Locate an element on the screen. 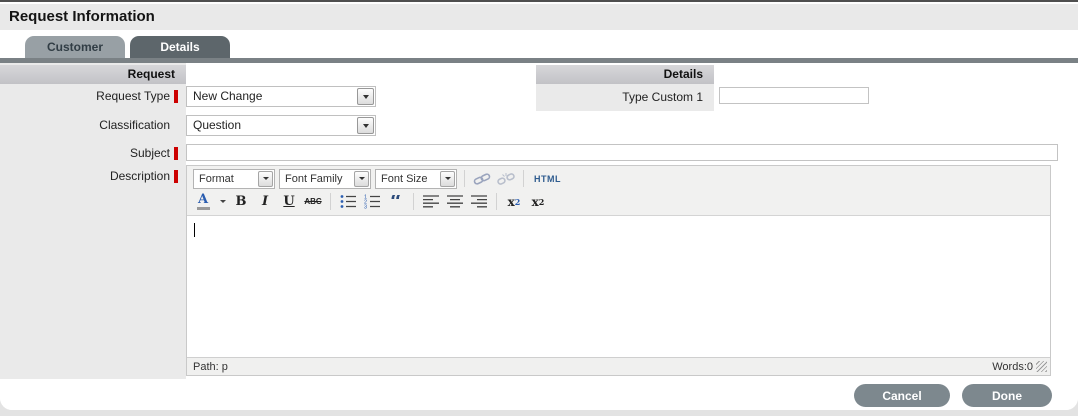  editor-caret is located at coordinates (194, 230).